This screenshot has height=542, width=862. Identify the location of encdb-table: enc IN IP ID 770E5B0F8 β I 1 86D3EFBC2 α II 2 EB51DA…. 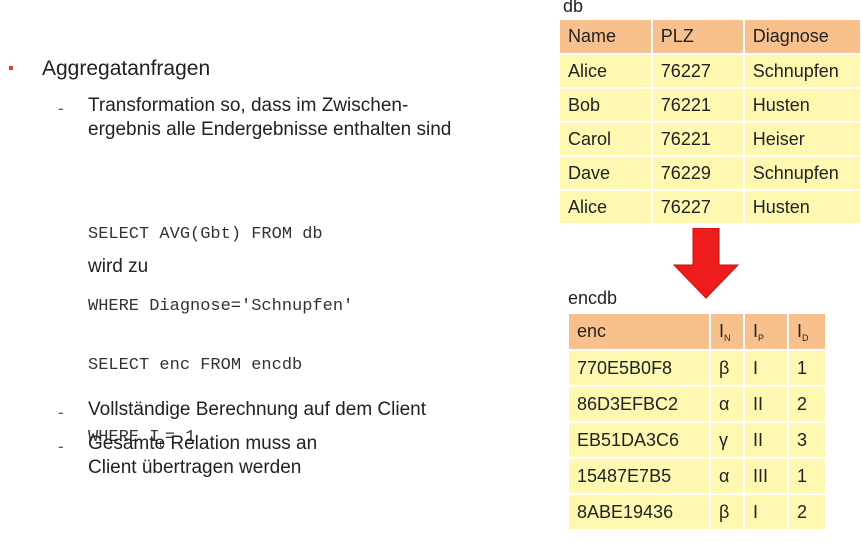
(698, 422).